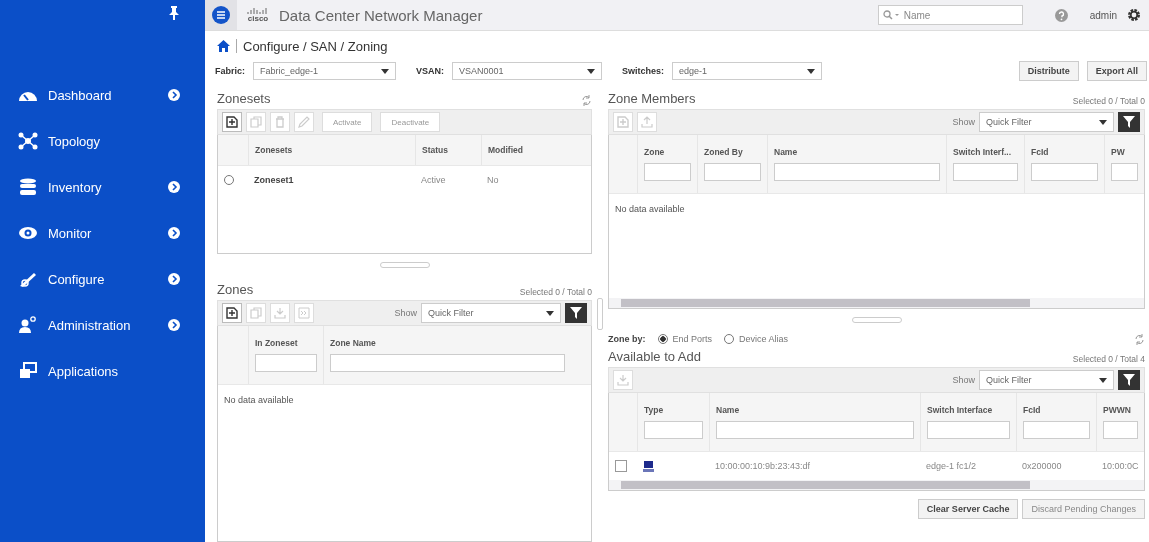 The height and width of the screenshot is (542, 1149). Describe the element at coordinates (723, 152) in the screenshot. I see `column-header: Zoned By` at that location.